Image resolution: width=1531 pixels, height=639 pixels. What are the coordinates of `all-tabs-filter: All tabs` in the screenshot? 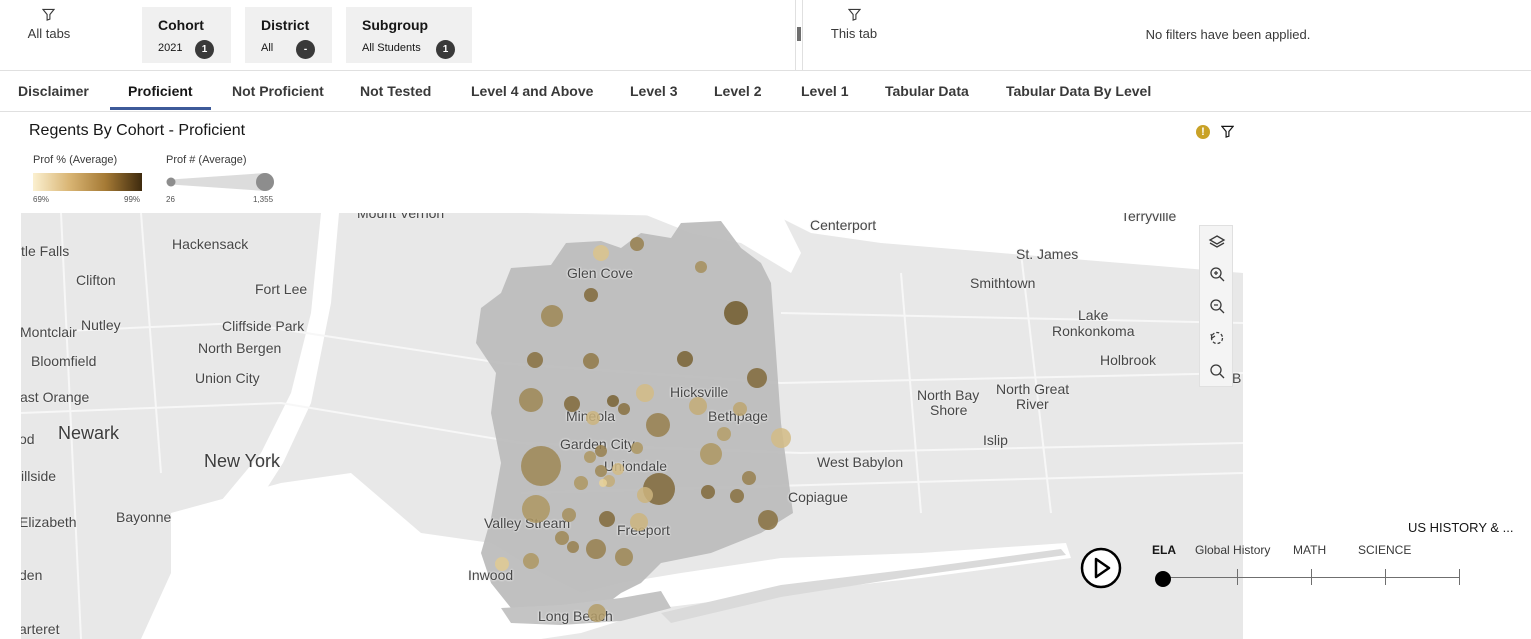 It's located at (49, 35).